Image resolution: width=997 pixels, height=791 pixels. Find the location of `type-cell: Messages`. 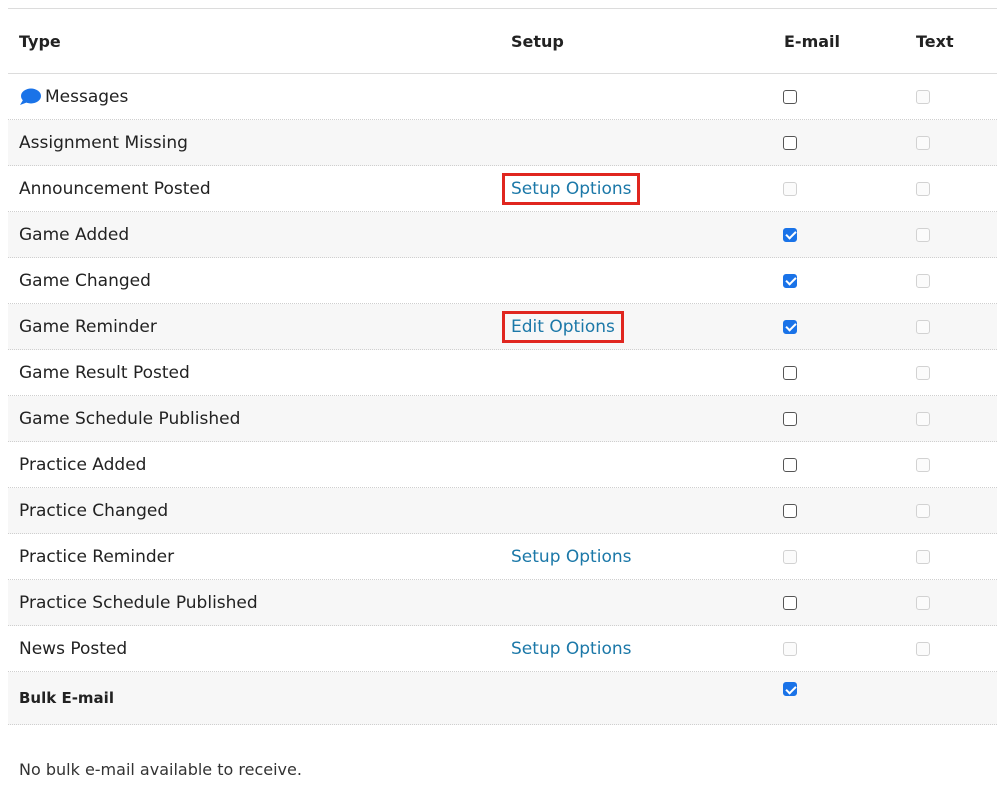

type-cell: Messages is located at coordinates (73, 96).